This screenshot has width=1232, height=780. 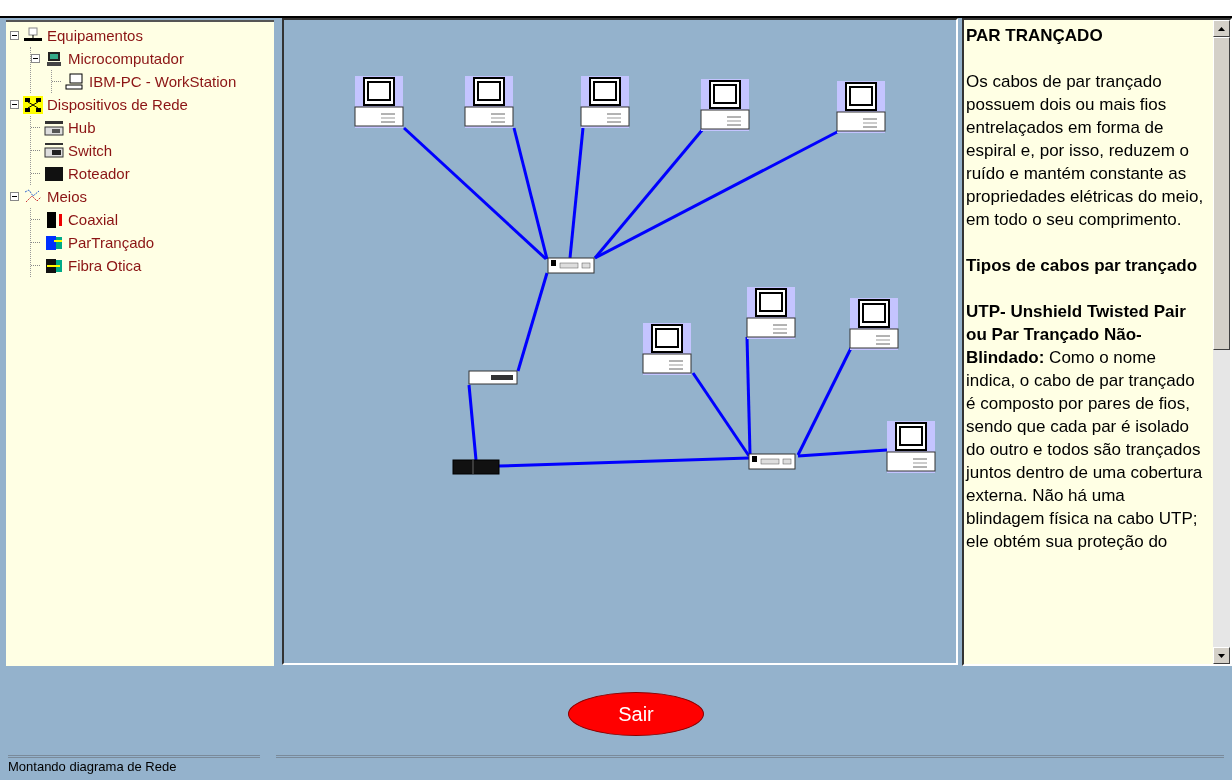 I want to click on coaxial-cable-icon, so click(x=54, y=219).